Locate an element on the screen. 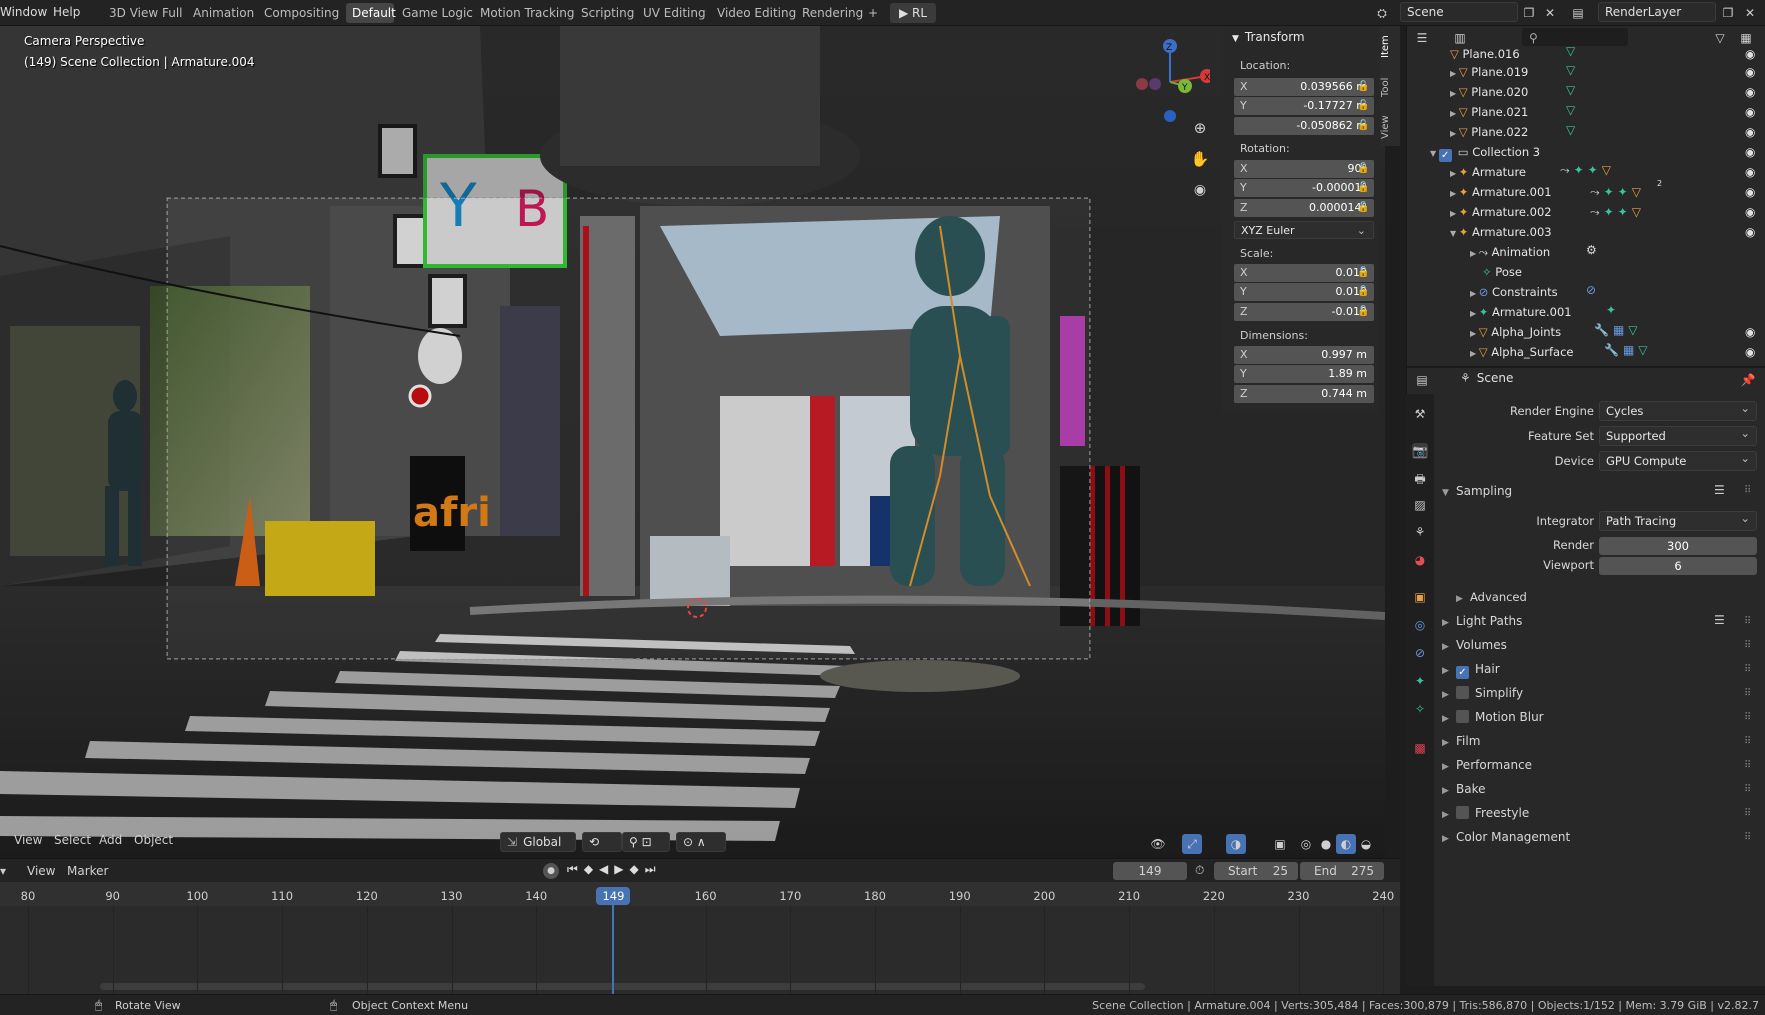  tab-game-logic: Game Logic is located at coordinates (434, 13).